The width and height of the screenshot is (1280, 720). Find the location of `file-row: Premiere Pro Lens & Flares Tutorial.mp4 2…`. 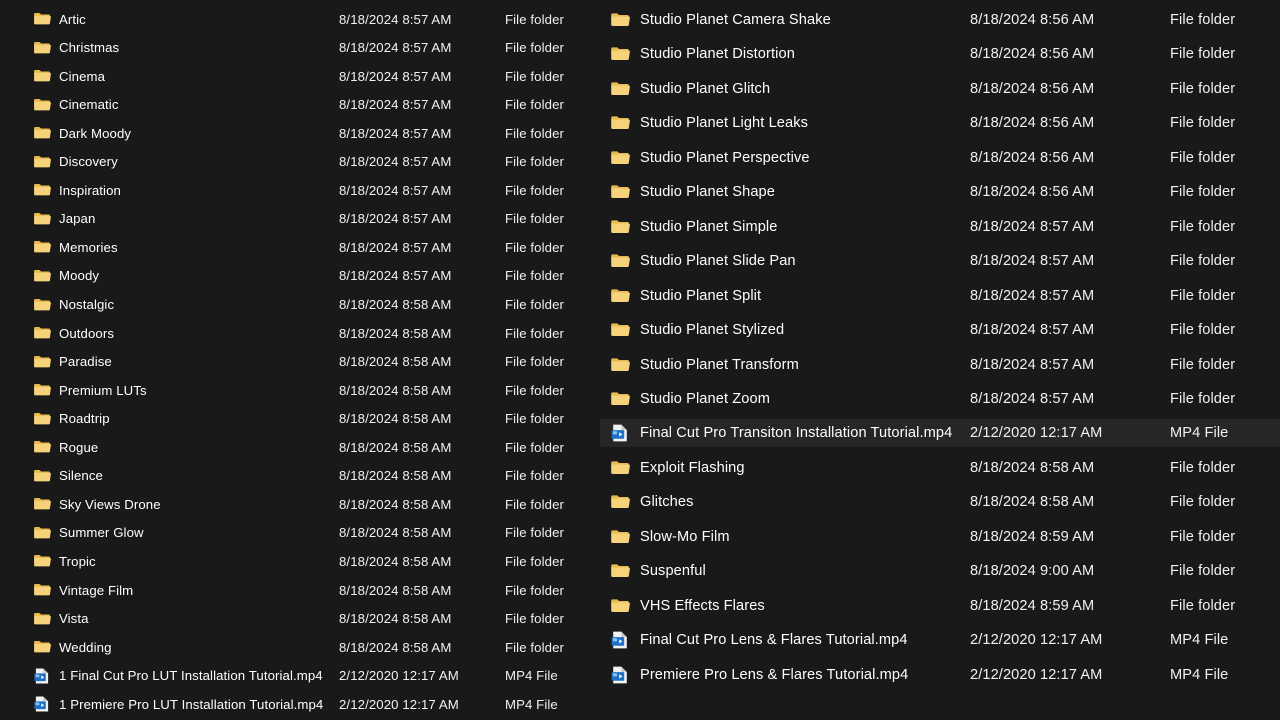

file-row: Premiere Pro Lens & Flares Tutorial.mp4 2… is located at coordinates (940, 675).